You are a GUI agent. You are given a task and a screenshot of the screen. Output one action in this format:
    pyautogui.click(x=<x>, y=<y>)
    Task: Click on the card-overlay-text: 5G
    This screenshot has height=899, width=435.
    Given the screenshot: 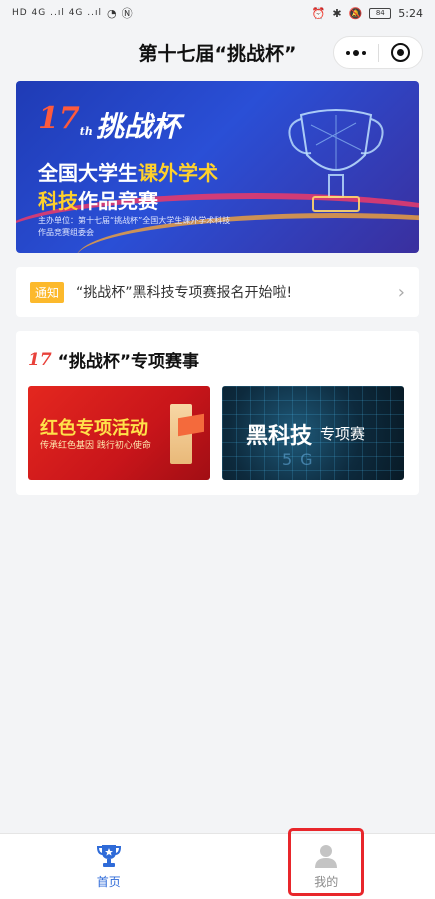 What is the action you would take?
    pyautogui.click(x=301, y=459)
    